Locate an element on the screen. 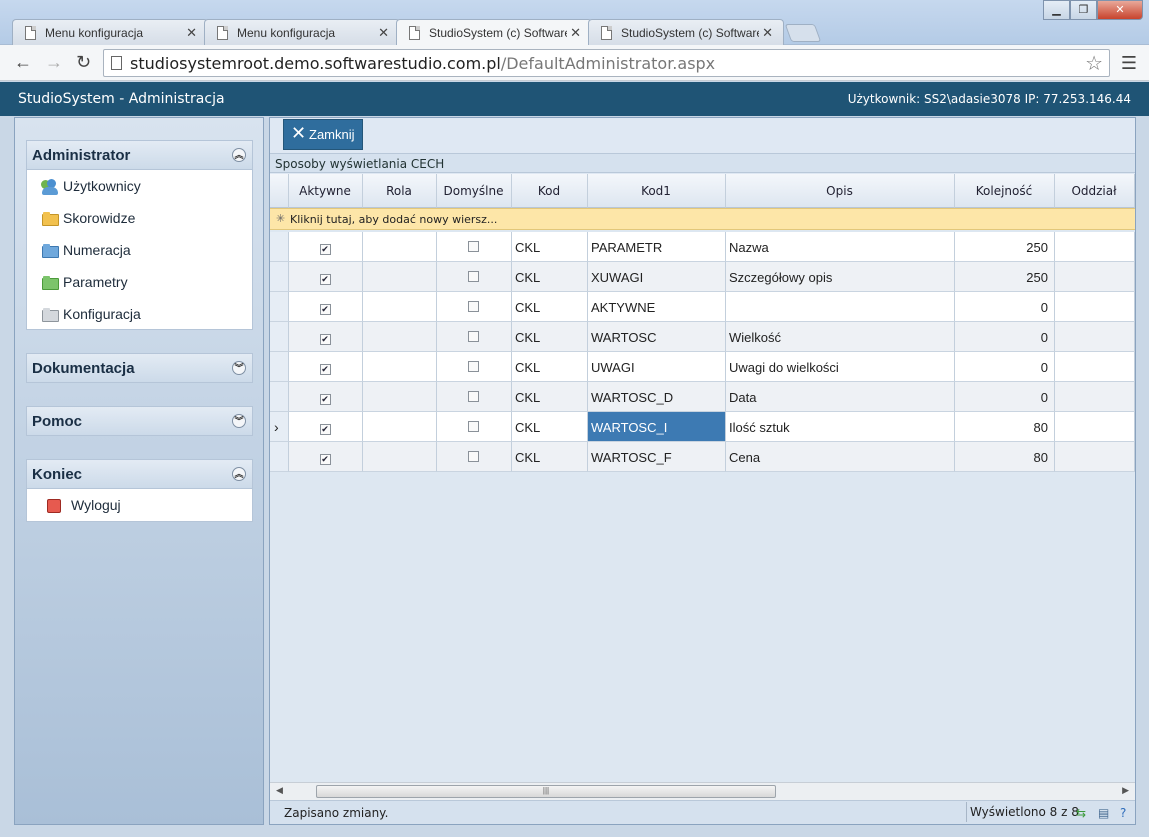  column-header: Kod is located at coordinates (550, 191).